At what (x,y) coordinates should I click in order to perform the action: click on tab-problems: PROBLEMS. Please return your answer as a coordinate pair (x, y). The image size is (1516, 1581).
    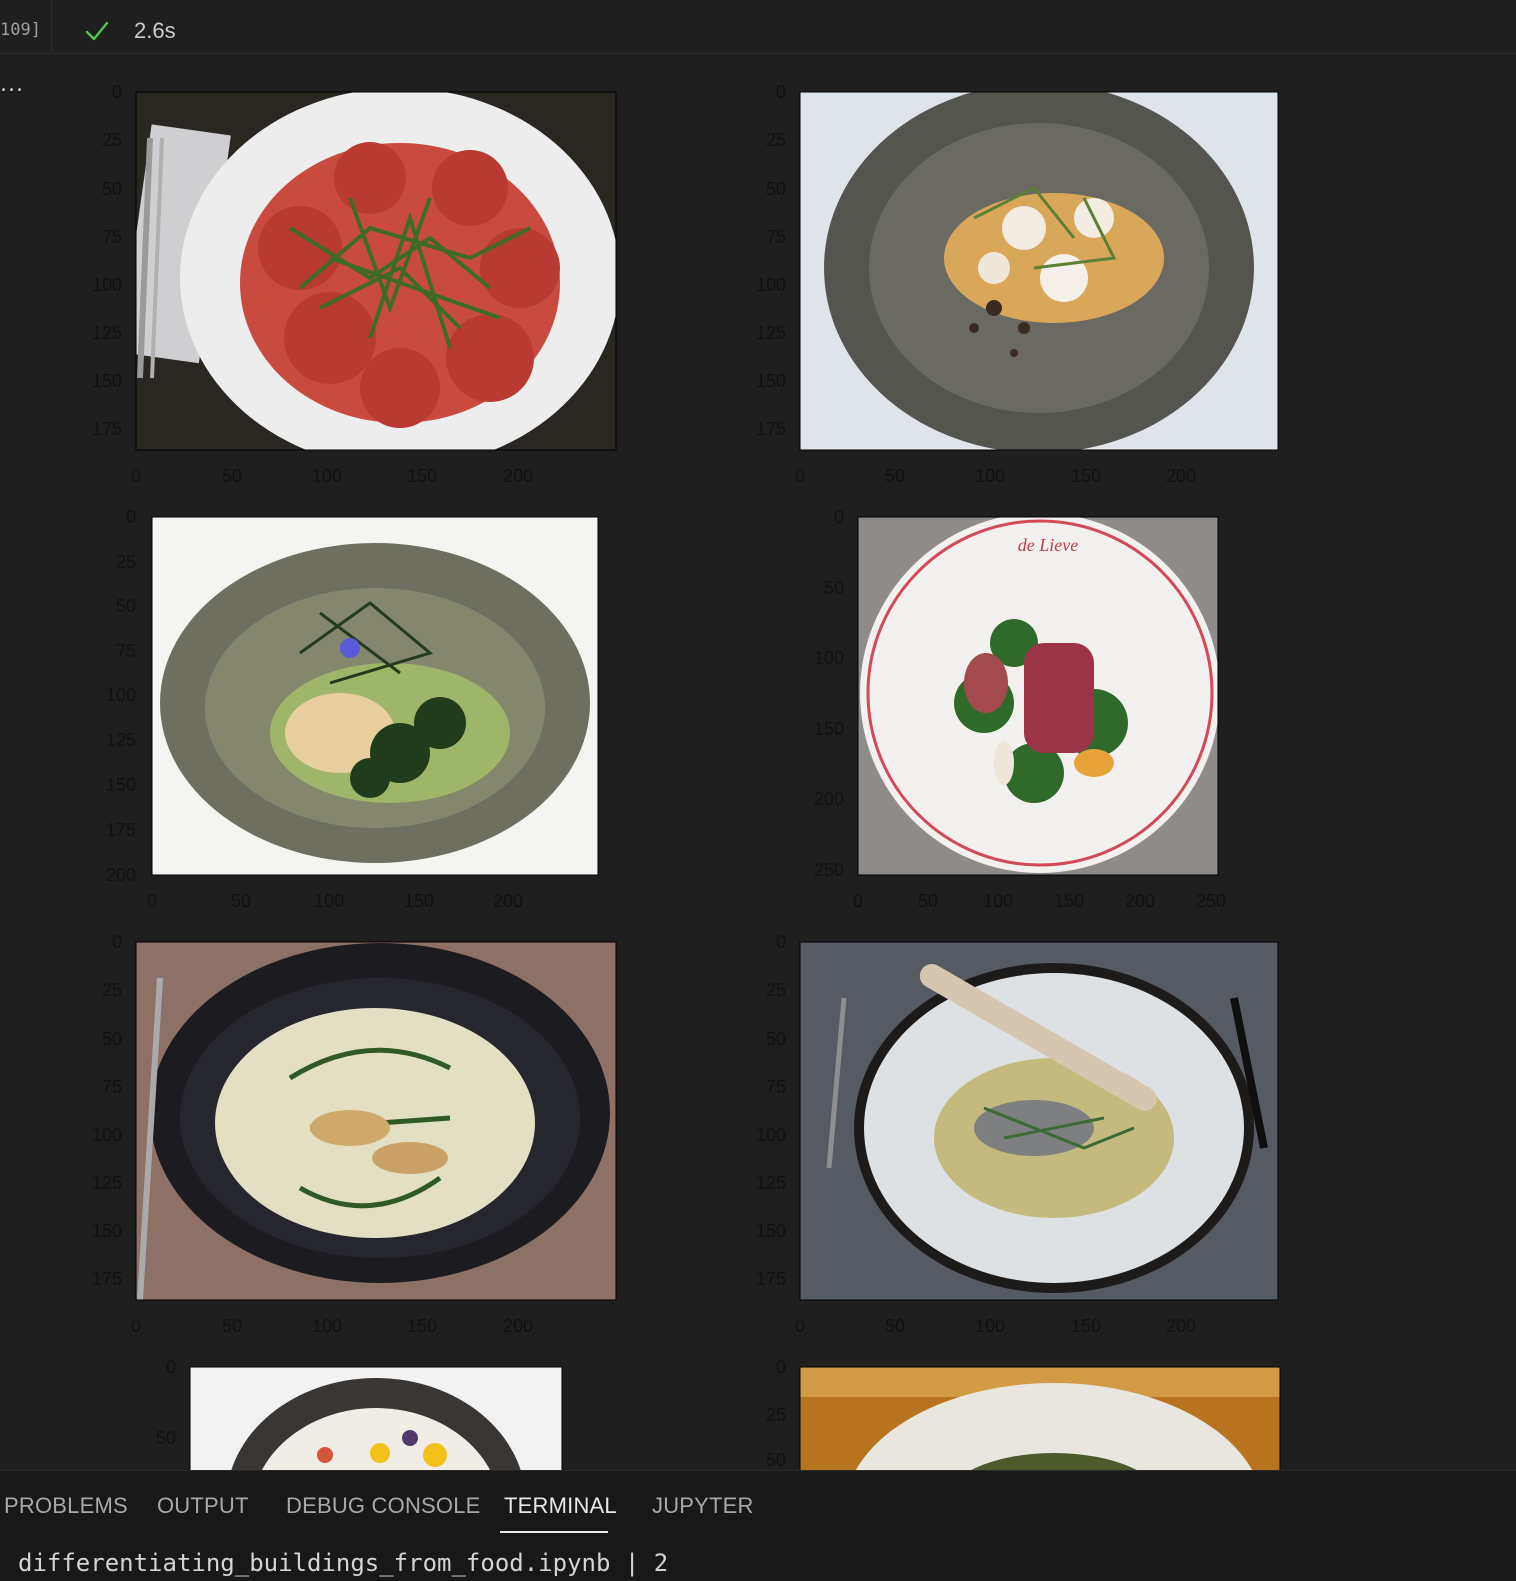
    Looking at the image, I should click on (66, 1506).